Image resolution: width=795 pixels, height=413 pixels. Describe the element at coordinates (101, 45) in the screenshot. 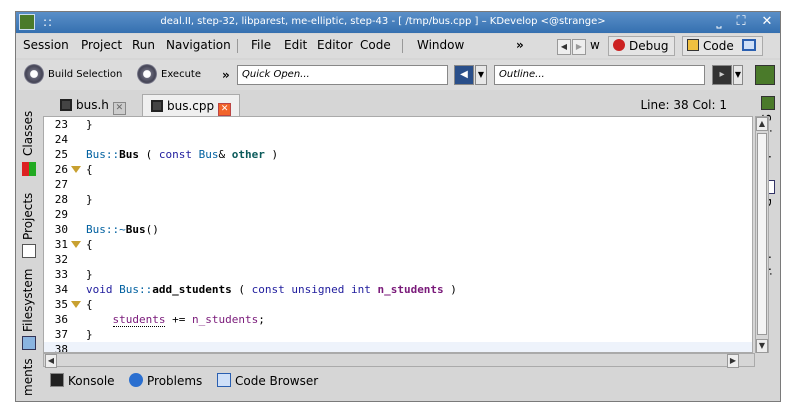

I see `menu-project: Project` at that location.